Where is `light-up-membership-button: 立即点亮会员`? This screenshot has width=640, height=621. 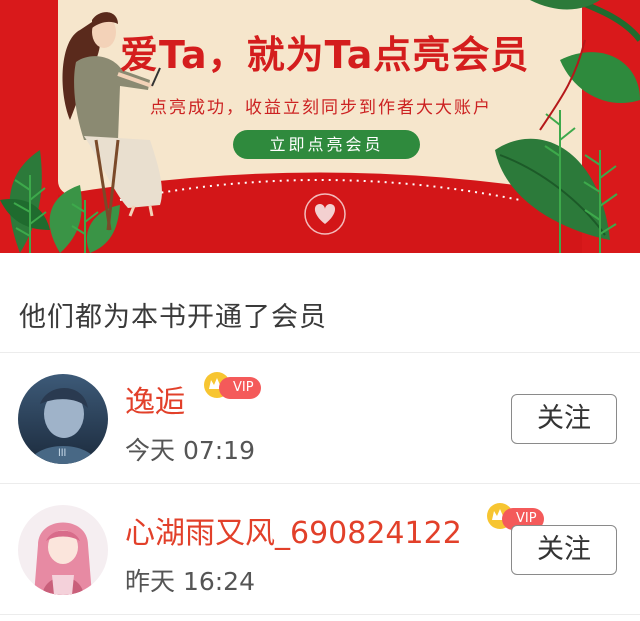
light-up-membership-button: 立即点亮会员 is located at coordinates (326, 144).